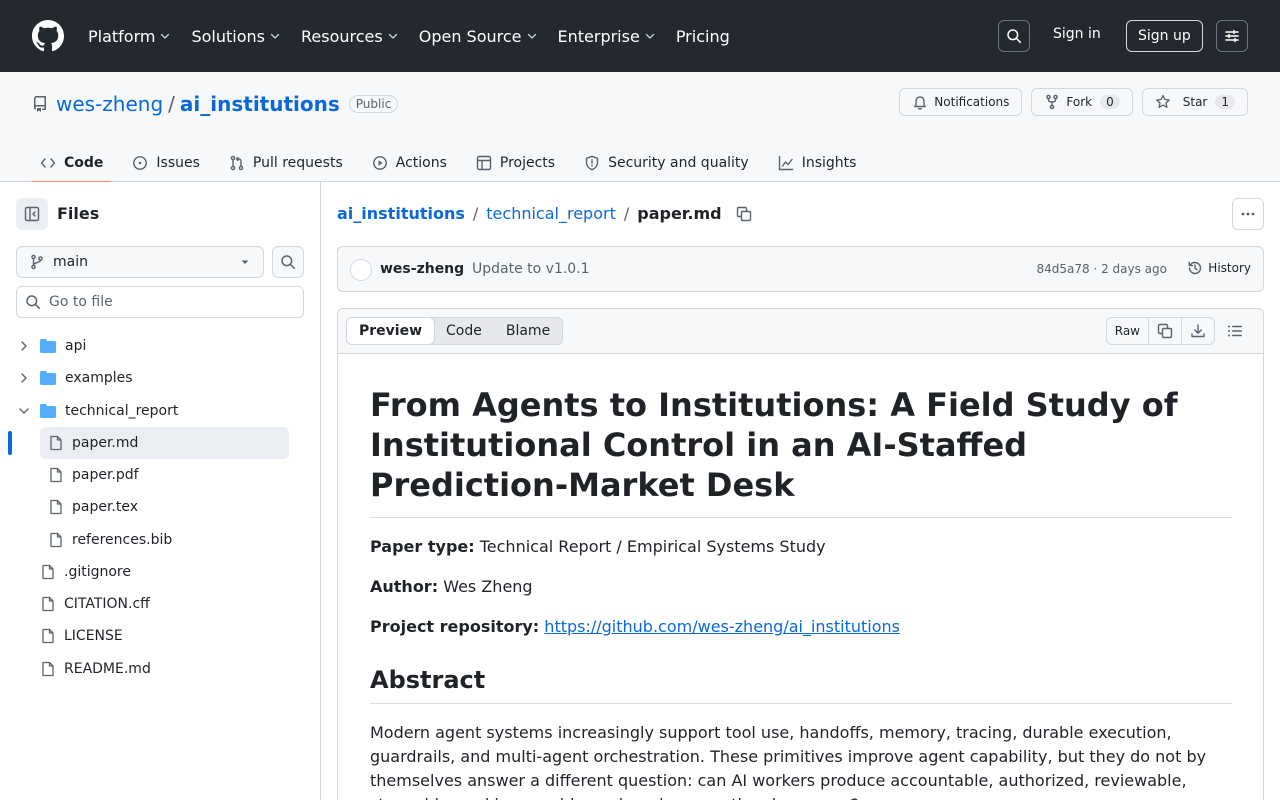 The height and width of the screenshot is (800, 1280). What do you see at coordinates (515, 163) in the screenshot?
I see `tab-projects: Projects` at bounding box center [515, 163].